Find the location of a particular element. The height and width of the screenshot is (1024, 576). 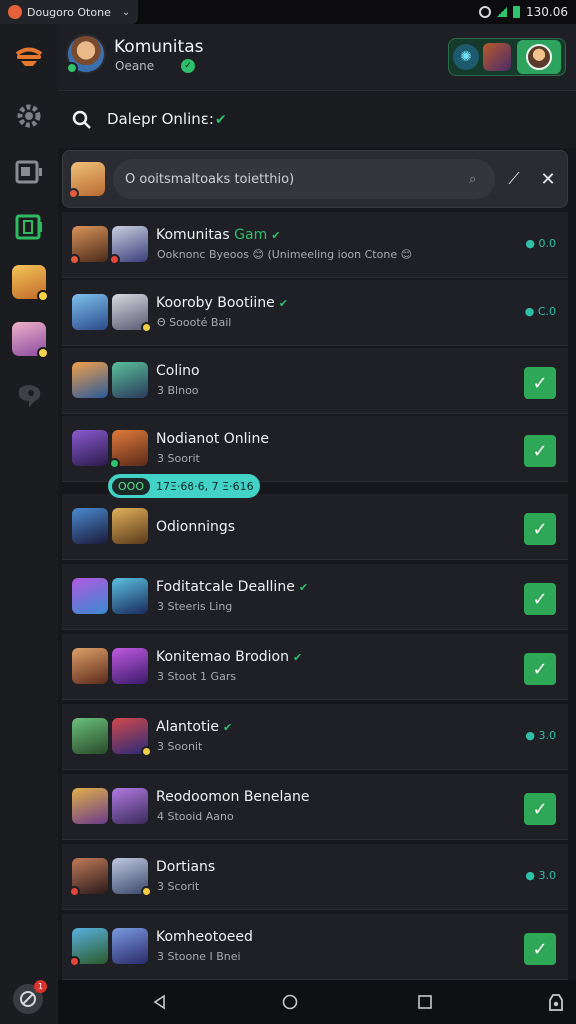

profile-button: 1 is located at coordinates (30, 997).